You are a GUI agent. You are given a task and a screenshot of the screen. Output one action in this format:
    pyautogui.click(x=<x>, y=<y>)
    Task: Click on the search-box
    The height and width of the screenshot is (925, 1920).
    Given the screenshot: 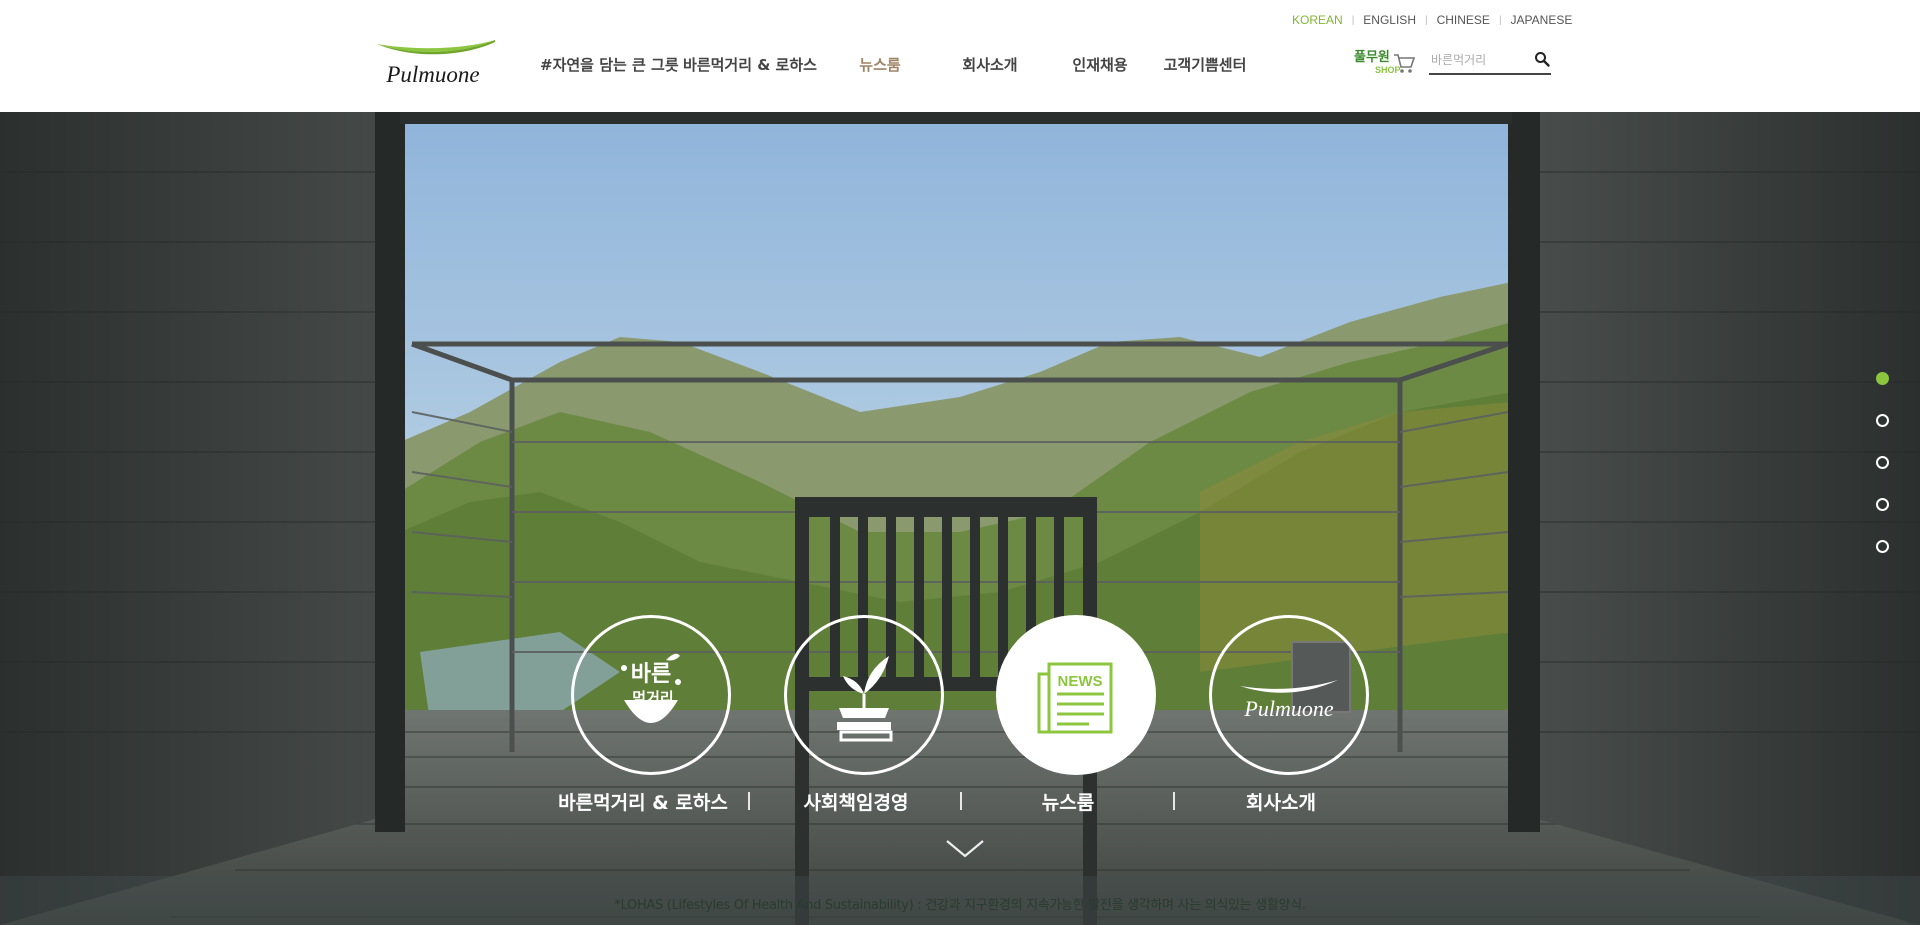 What is the action you would take?
    pyautogui.click(x=1490, y=60)
    